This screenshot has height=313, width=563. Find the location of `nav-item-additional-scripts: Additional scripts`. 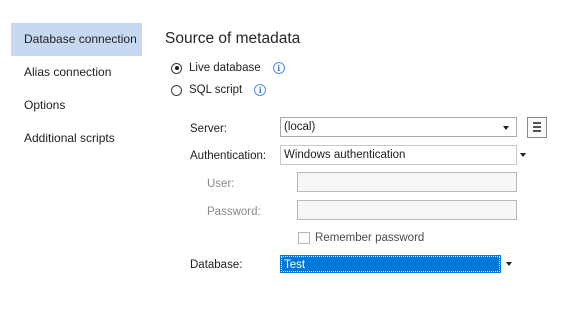

nav-item-additional-scripts: Additional scripts is located at coordinates (76, 138).